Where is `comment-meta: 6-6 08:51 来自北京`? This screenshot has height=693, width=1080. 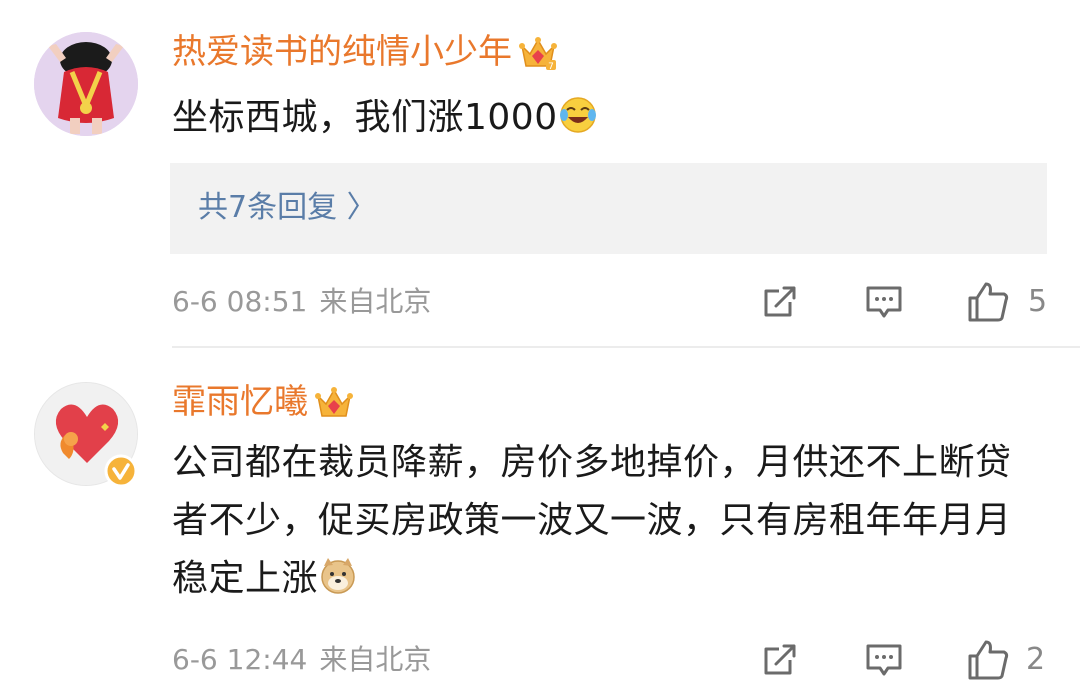 comment-meta: 6-6 08:51 来自北京 is located at coordinates (301, 302).